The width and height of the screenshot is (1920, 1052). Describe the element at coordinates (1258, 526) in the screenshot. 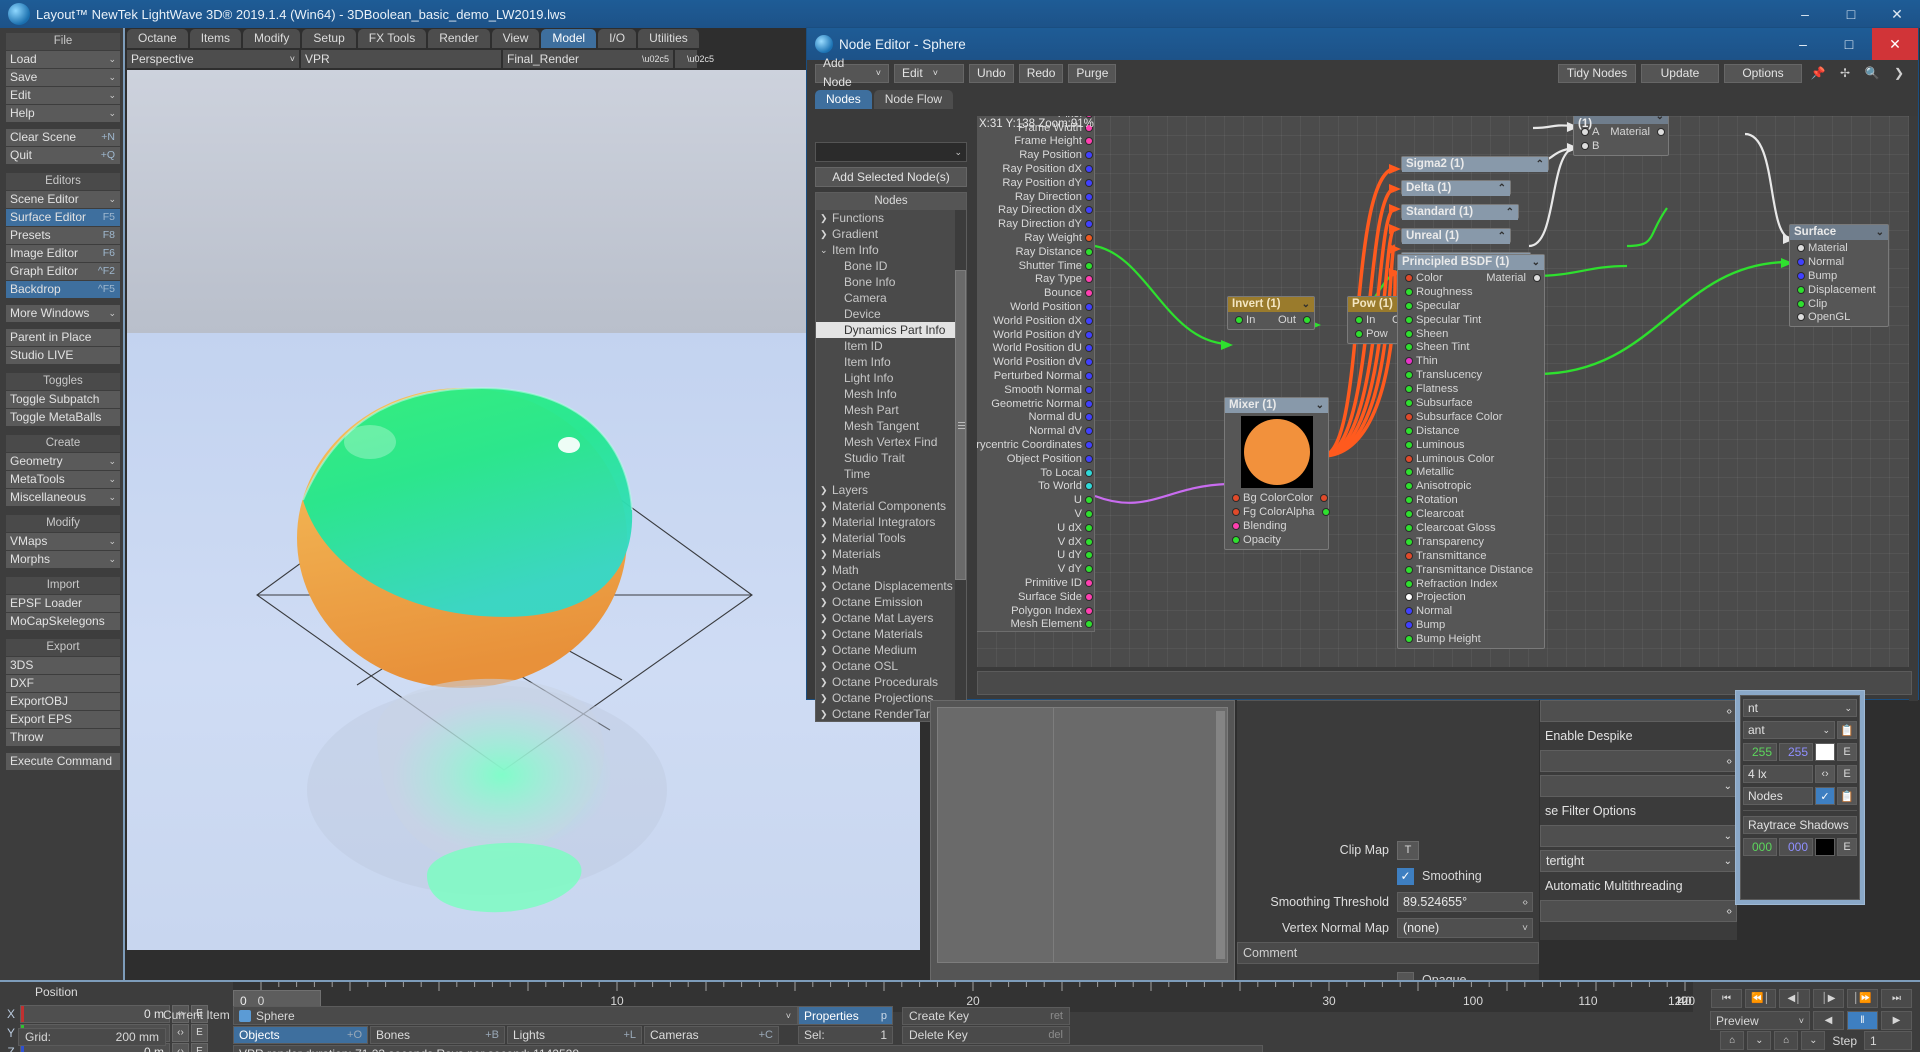

I see `port-blending: Blending` at that location.